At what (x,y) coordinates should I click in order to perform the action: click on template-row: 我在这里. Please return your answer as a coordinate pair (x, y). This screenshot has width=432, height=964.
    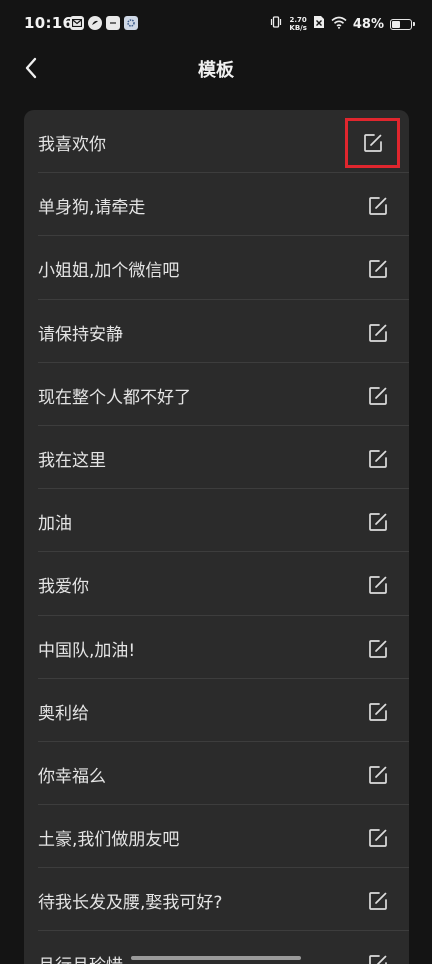
    Looking at the image, I should click on (216, 458).